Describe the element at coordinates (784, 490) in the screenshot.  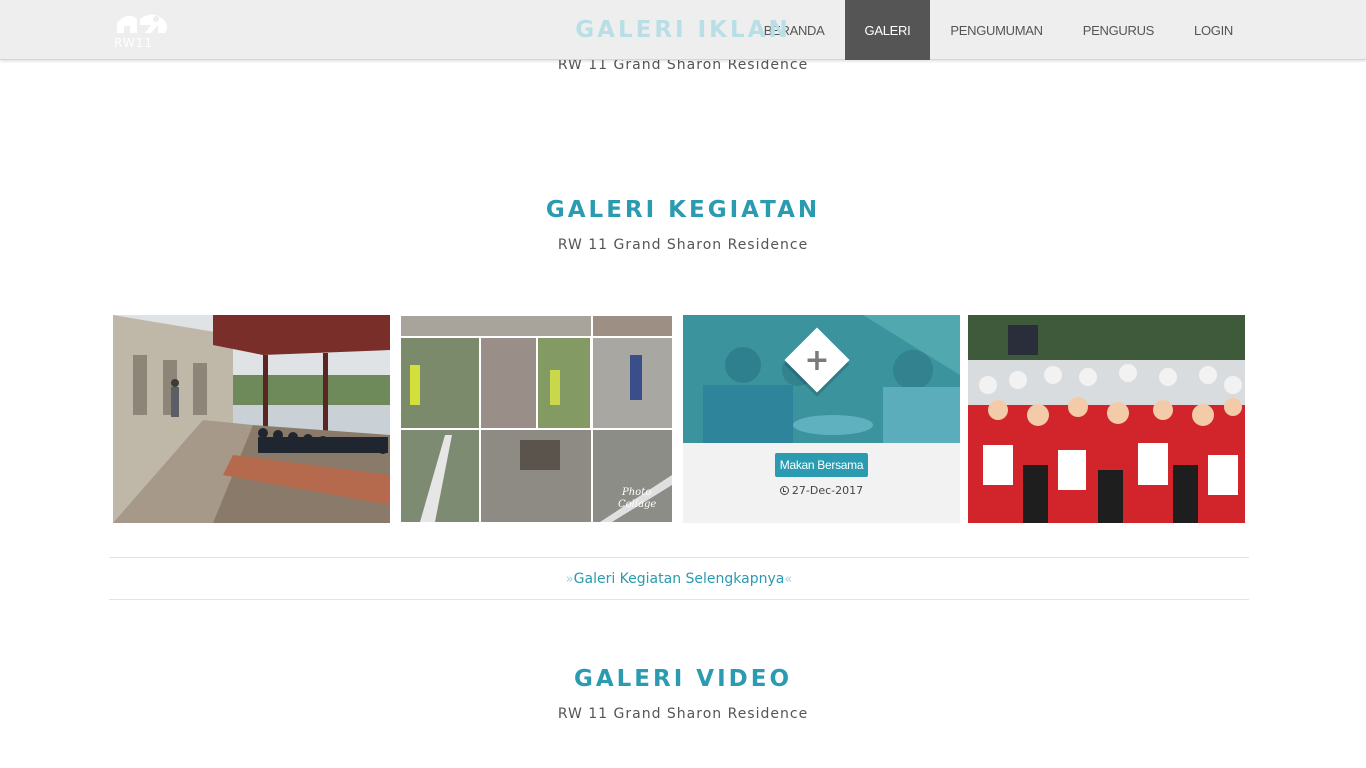
I see `clock-icon` at that location.